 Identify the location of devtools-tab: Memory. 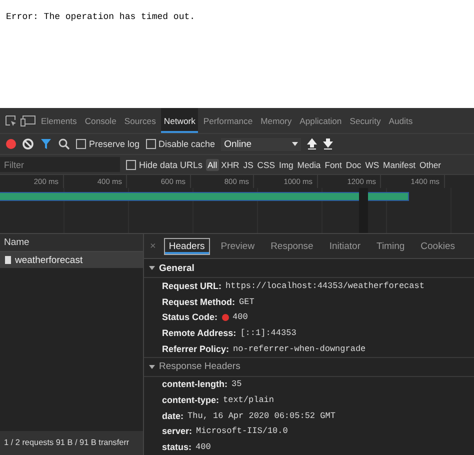
(276, 120).